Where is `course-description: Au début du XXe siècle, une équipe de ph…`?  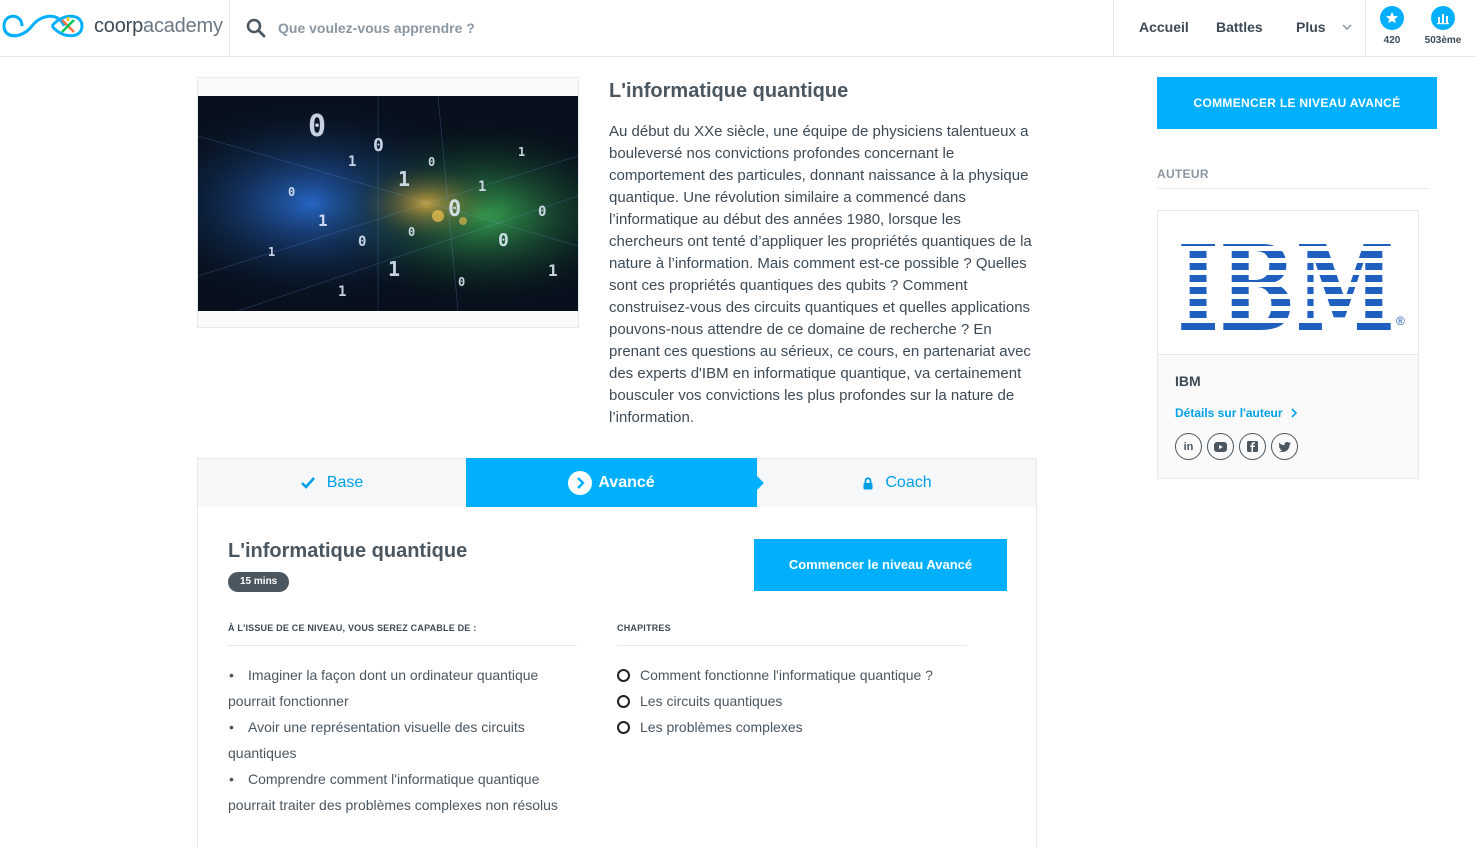
course-description: Au début du XXe siècle, une équipe de ph… is located at coordinates (820, 274).